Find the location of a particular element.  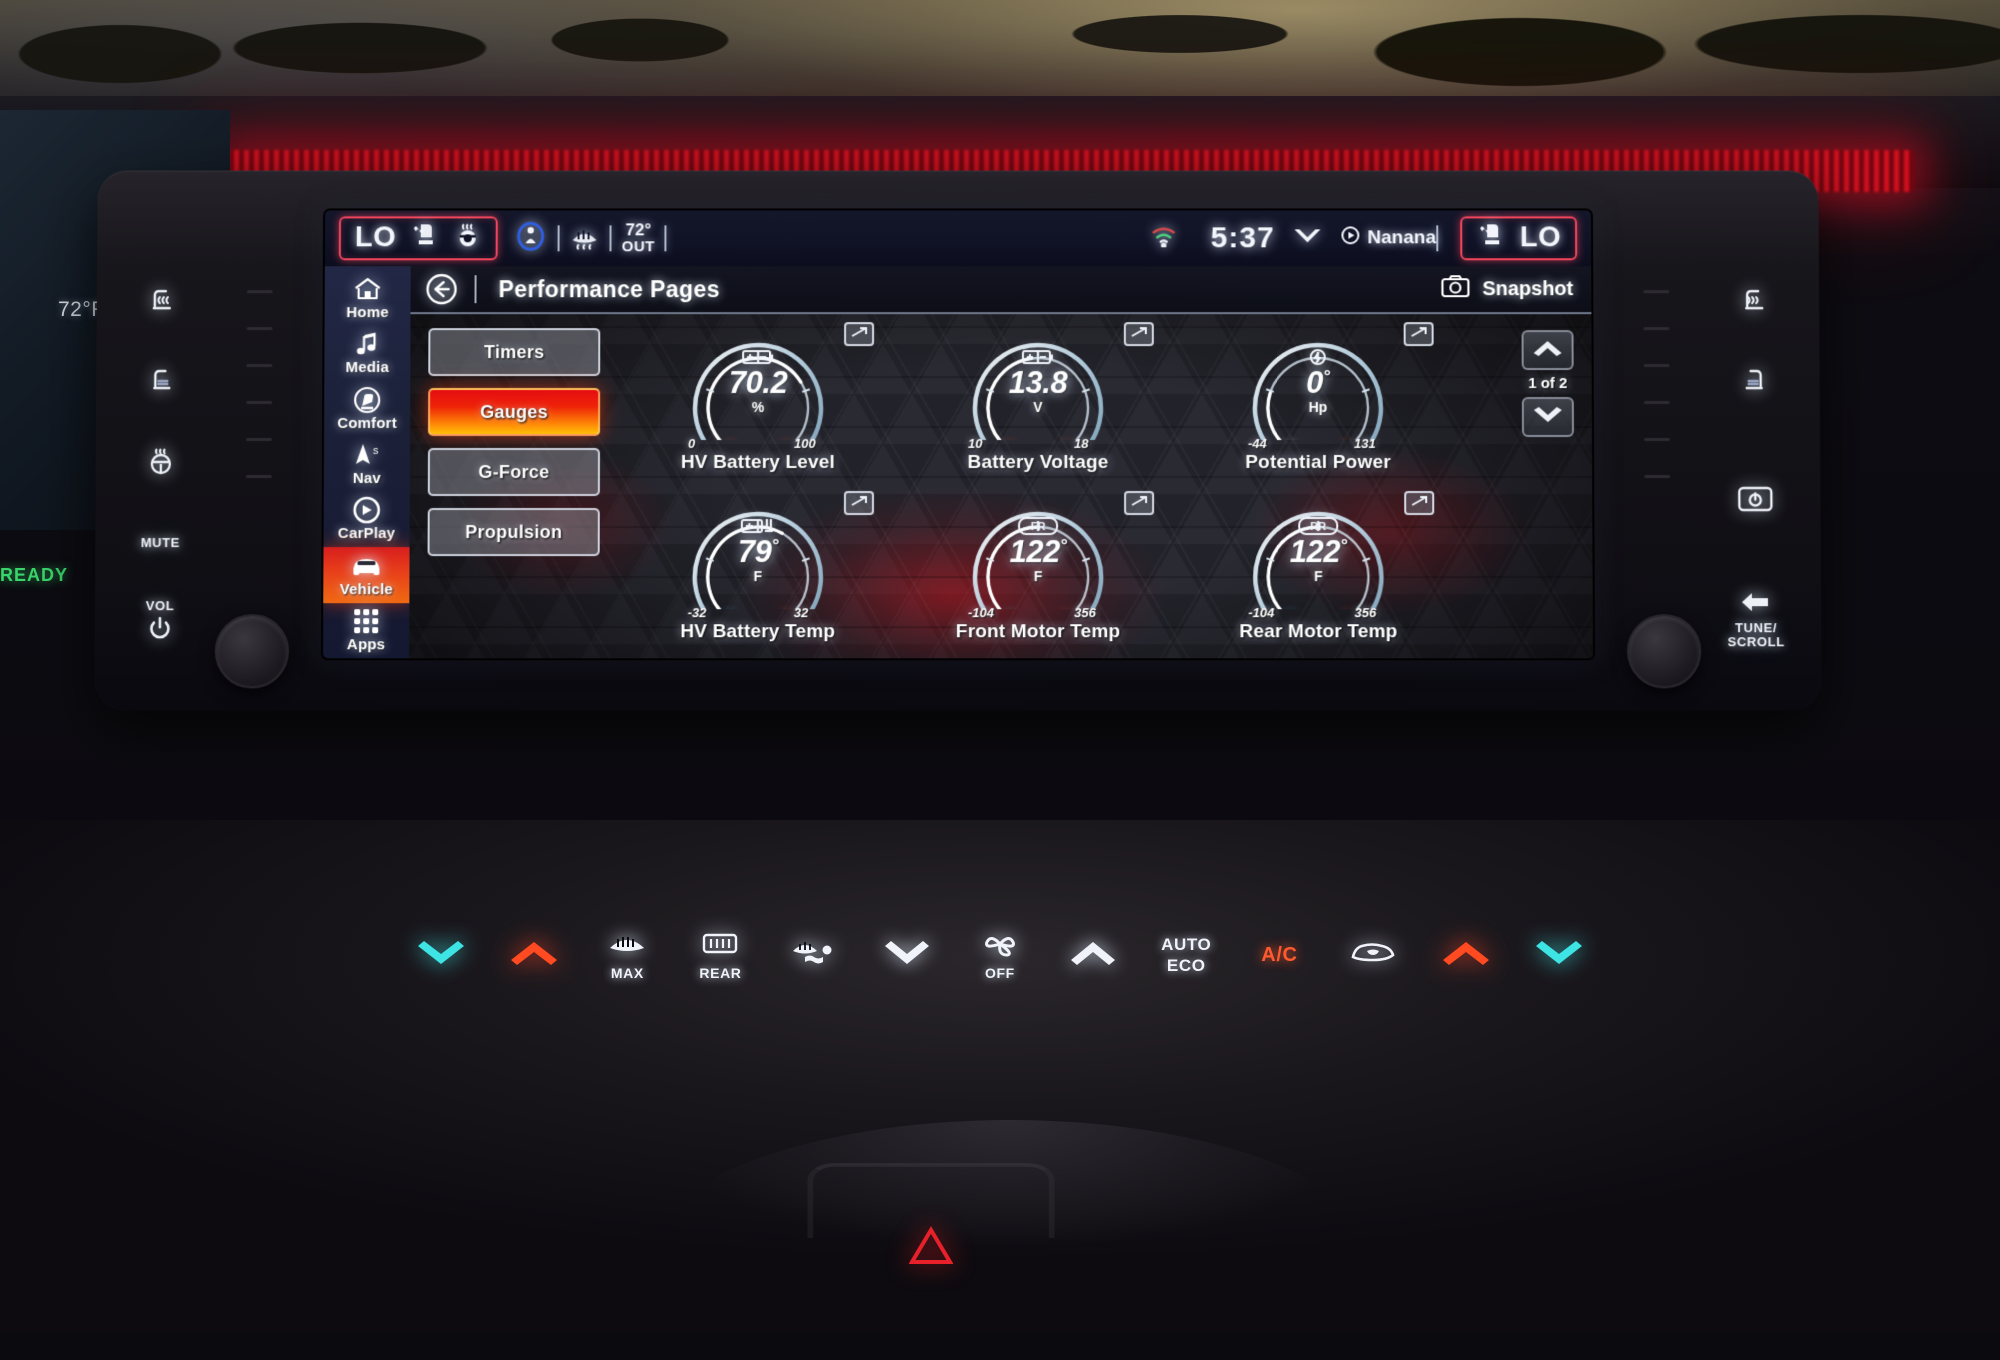

nav-item-apps: Apps is located at coordinates (366, 631).